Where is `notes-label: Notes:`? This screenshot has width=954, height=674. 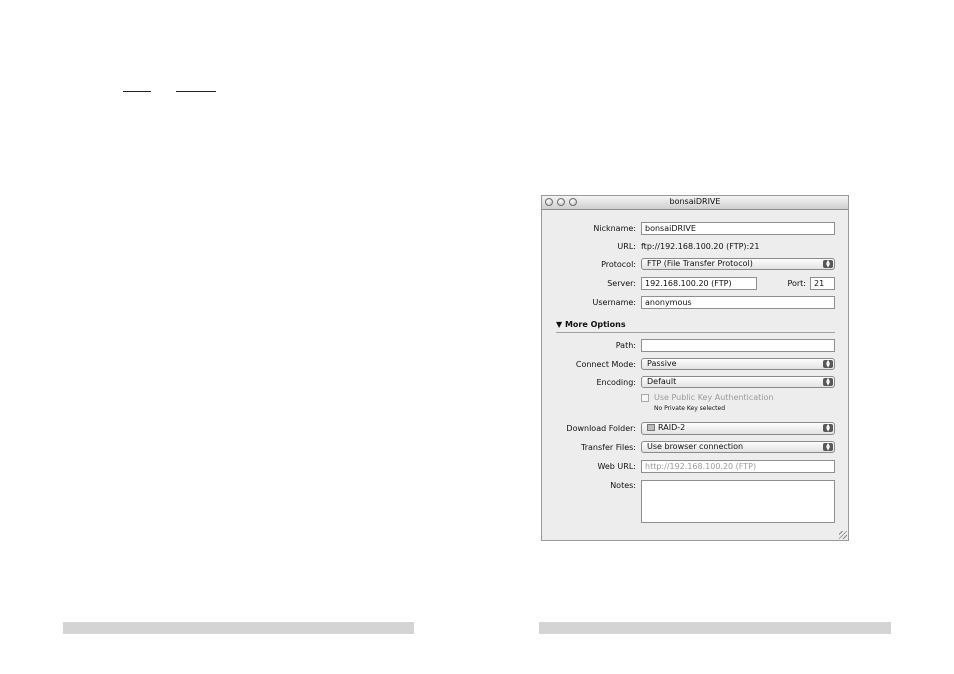 notes-label: Notes: is located at coordinates (623, 485).